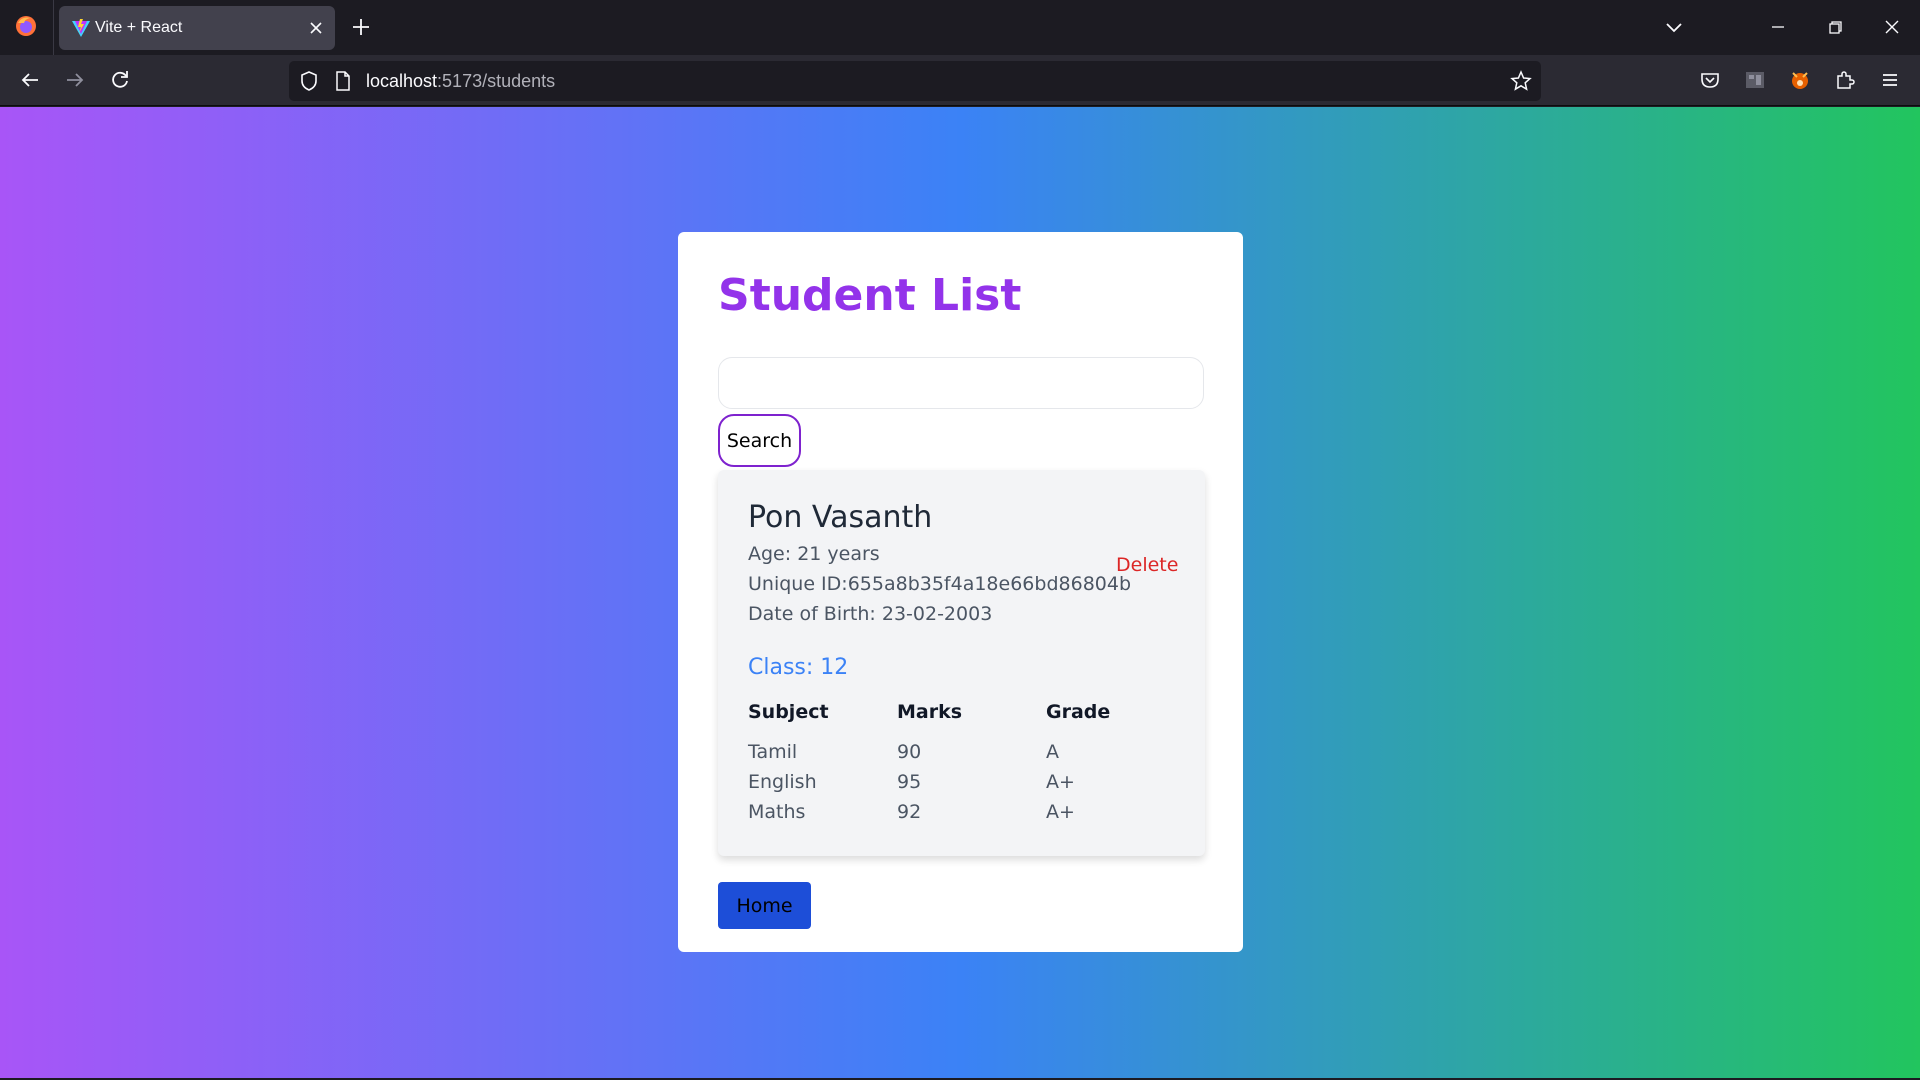  I want to click on student-class: Class: 12, so click(798, 667).